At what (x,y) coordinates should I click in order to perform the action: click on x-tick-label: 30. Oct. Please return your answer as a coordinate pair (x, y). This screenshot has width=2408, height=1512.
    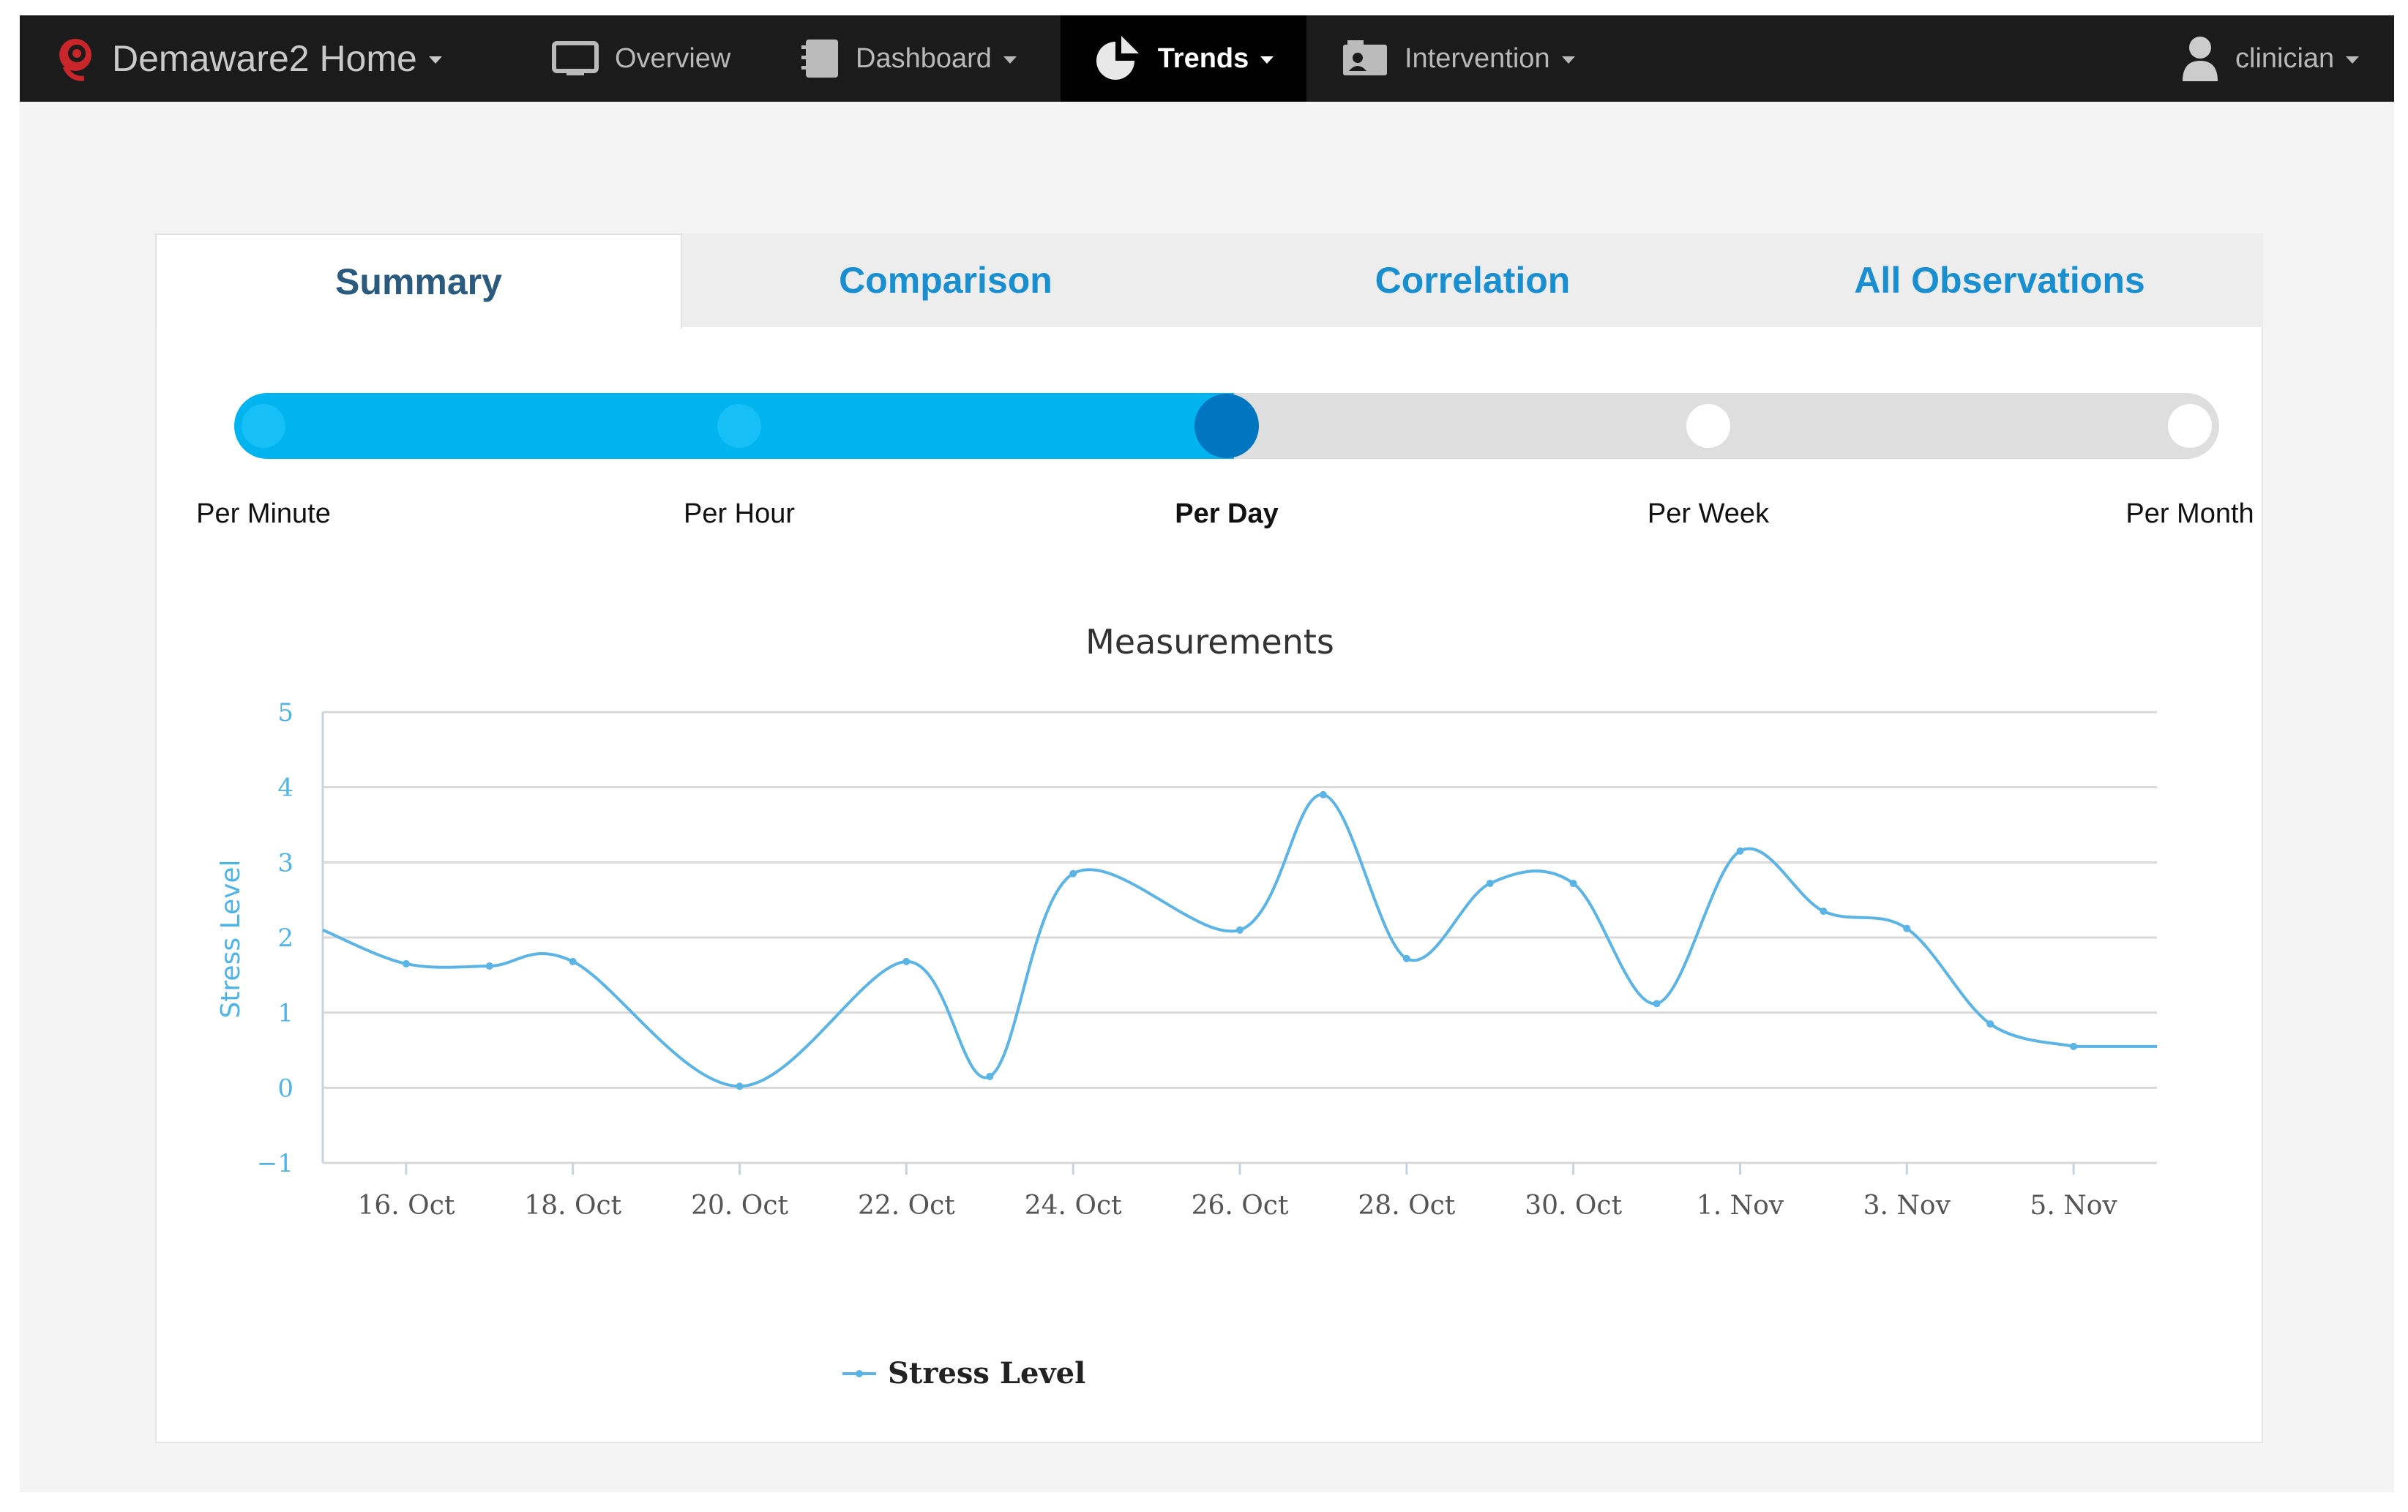
    Looking at the image, I should click on (1573, 1206).